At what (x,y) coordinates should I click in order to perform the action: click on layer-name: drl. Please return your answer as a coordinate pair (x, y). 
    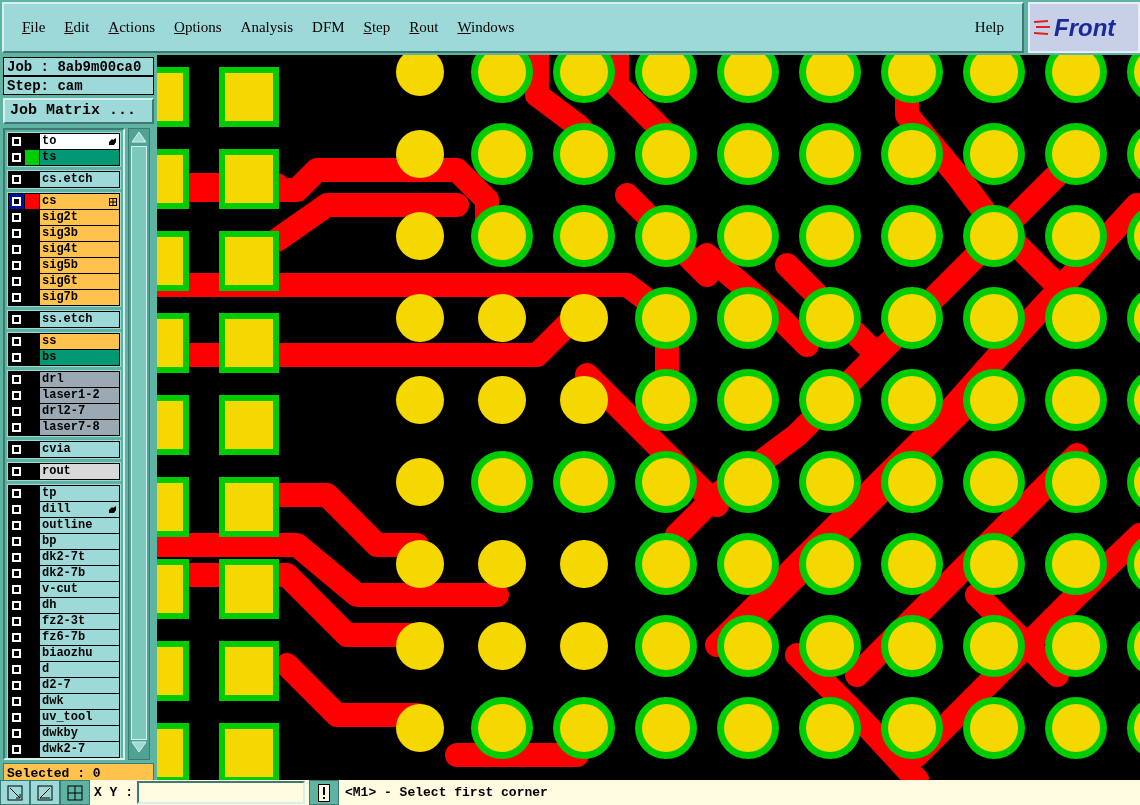
    Looking at the image, I should click on (79, 379).